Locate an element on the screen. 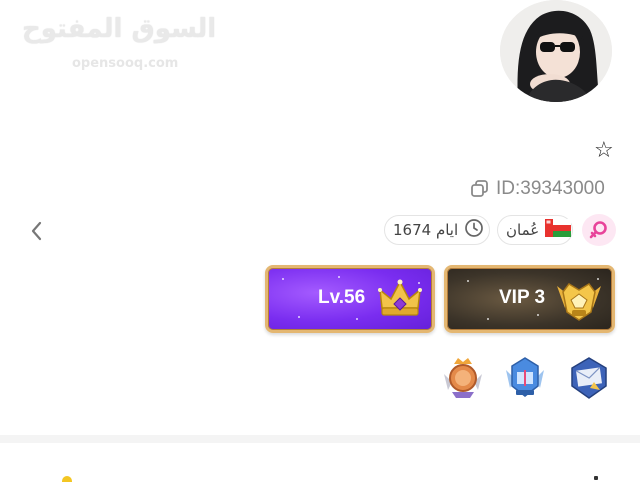  vip-label: VIP 3 is located at coordinates (522, 297).